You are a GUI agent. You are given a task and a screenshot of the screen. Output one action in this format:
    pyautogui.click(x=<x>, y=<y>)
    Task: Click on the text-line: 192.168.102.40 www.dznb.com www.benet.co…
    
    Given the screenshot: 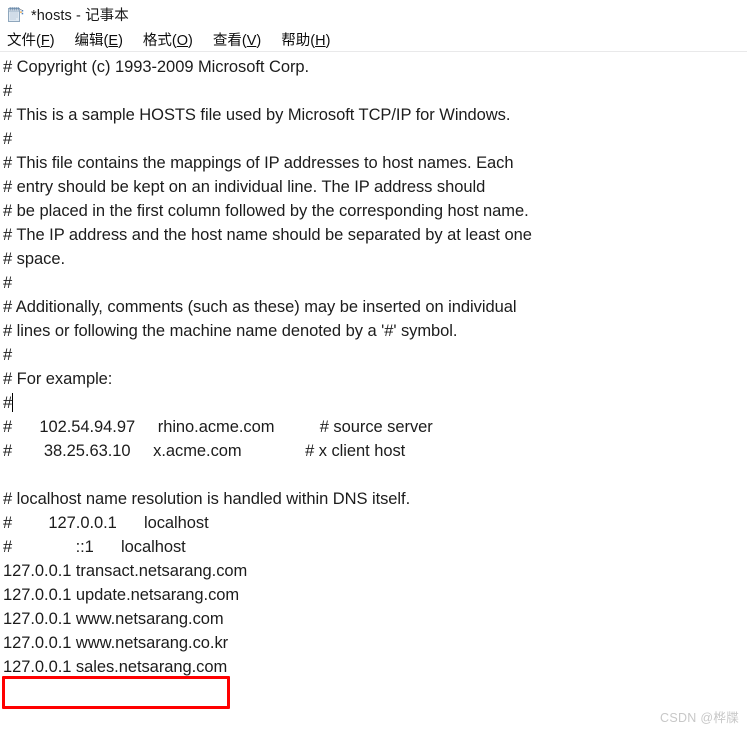 What is the action you would take?
    pyautogui.click(x=375, y=729)
    